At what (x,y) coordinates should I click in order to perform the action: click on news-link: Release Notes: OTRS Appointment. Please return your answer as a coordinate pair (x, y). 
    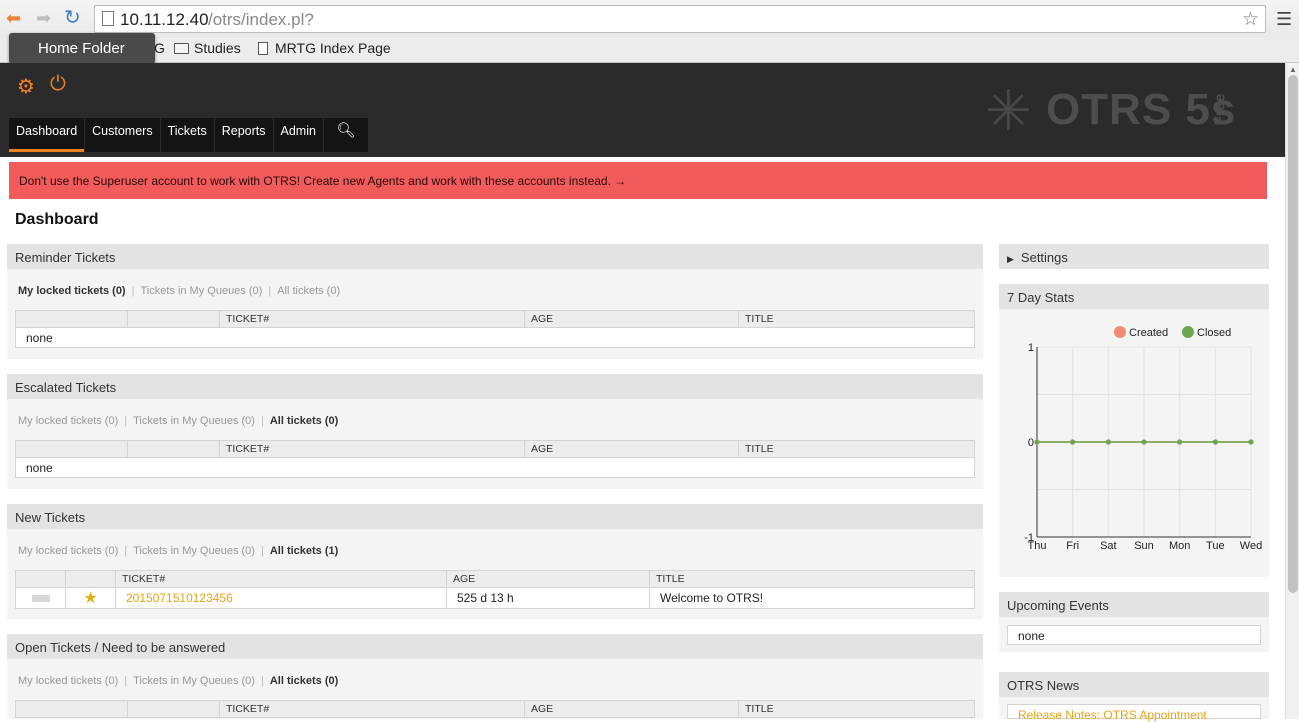
    Looking at the image, I should click on (1112, 715).